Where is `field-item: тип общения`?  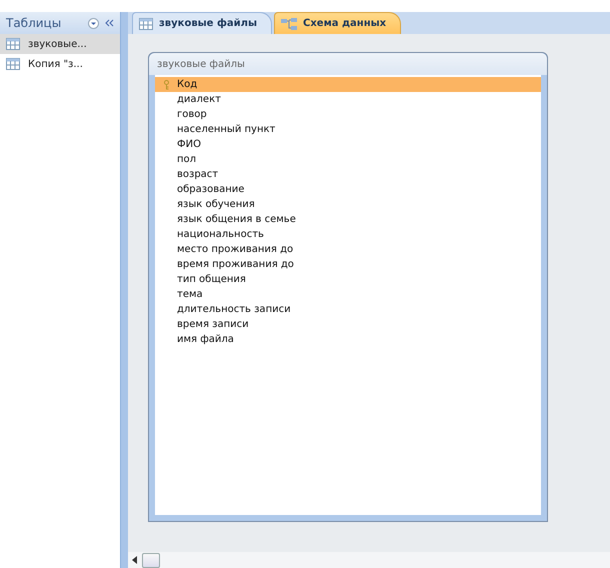 field-item: тип общения is located at coordinates (348, 279).